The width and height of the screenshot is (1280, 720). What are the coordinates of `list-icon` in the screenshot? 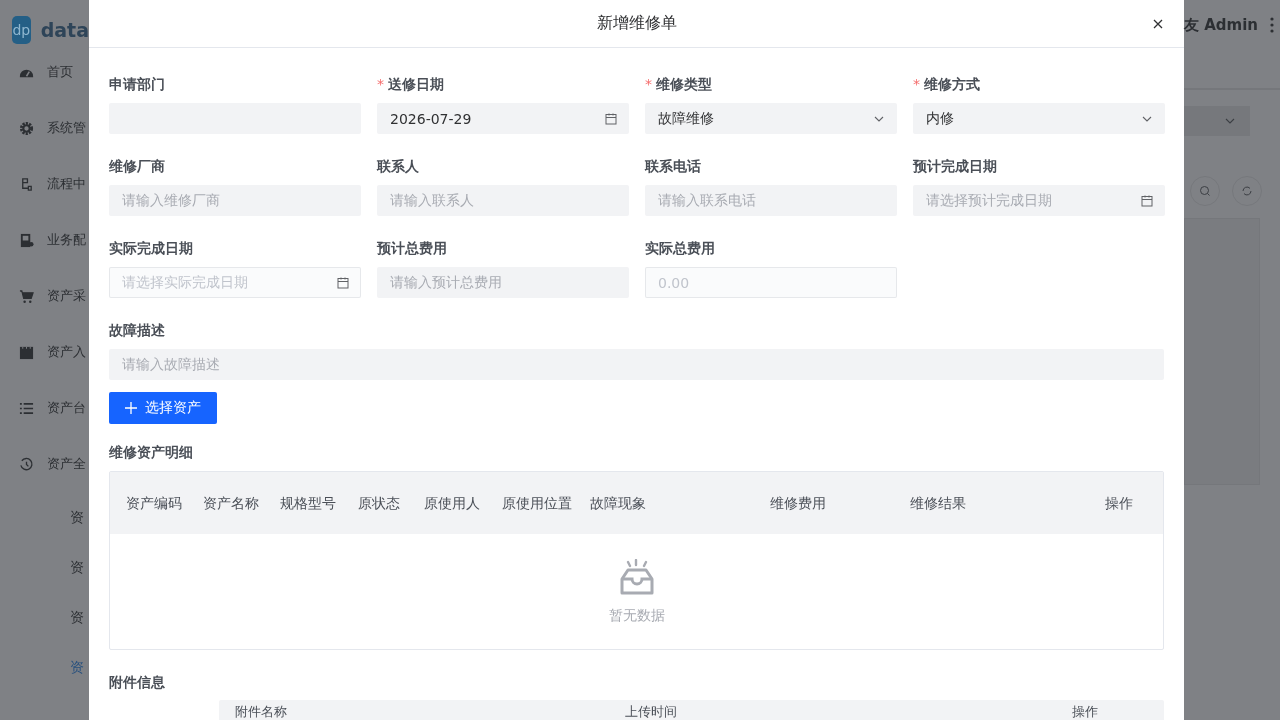 It's located at (26, 408).